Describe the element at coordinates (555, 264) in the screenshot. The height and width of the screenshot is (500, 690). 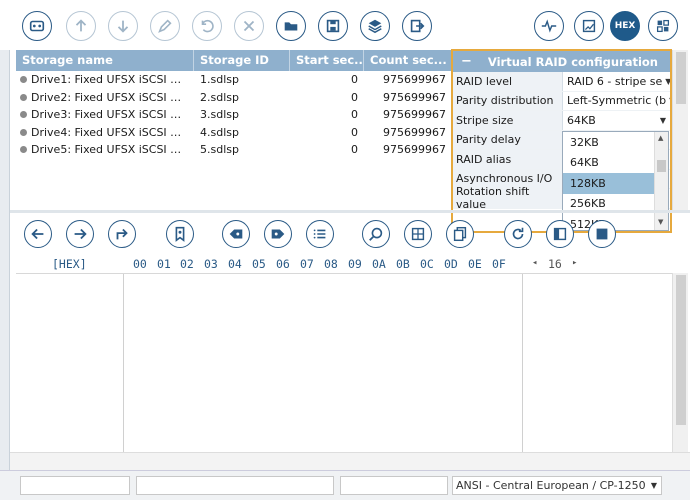
I see `bytes-per-row: 16` at that location.